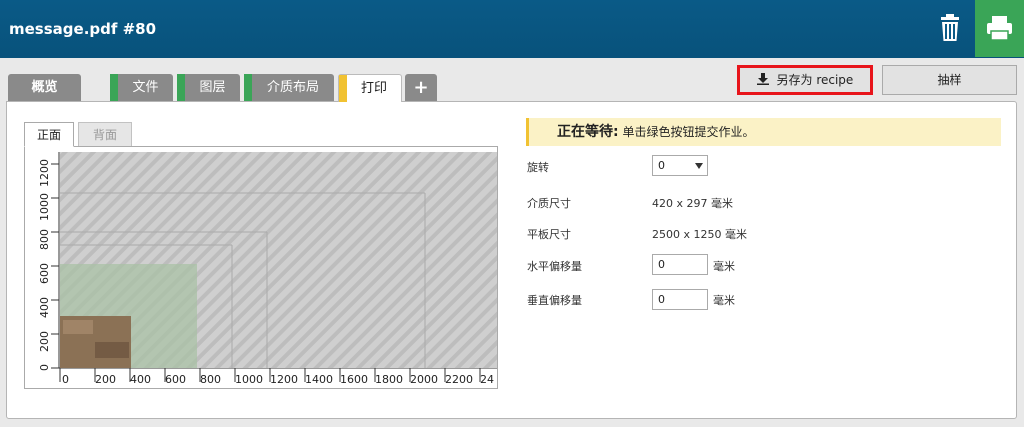  What do you see at coordinates (549, 203) in the screenshot?
I see `media-size-label: 介质尺寸` at bounding box center [549, 203].